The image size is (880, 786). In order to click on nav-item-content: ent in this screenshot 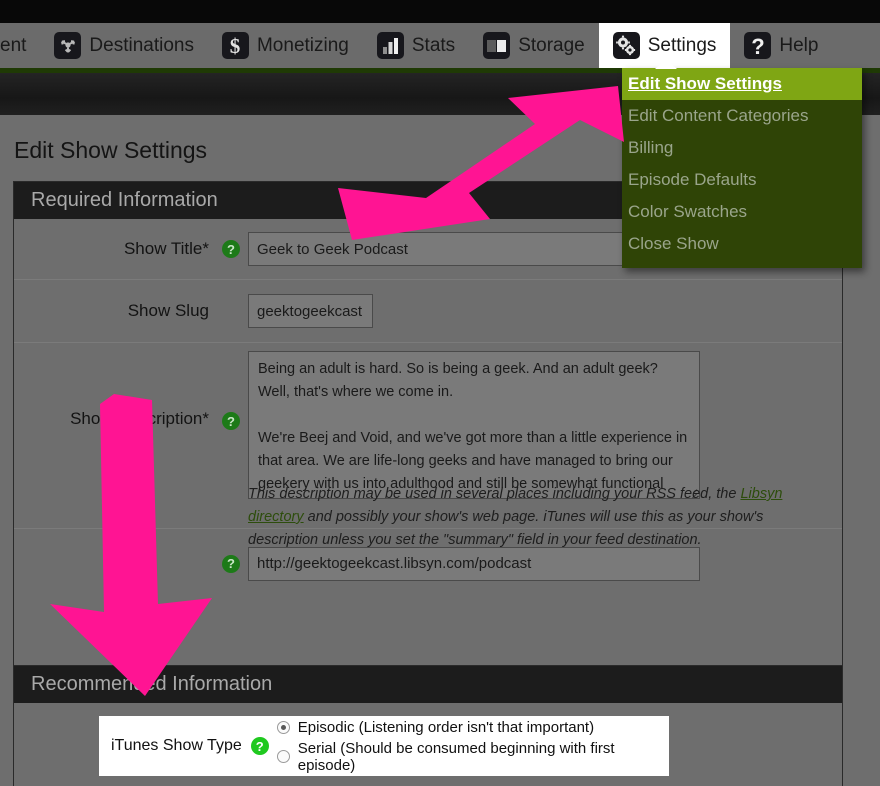, I will do `click(20, 45)`.